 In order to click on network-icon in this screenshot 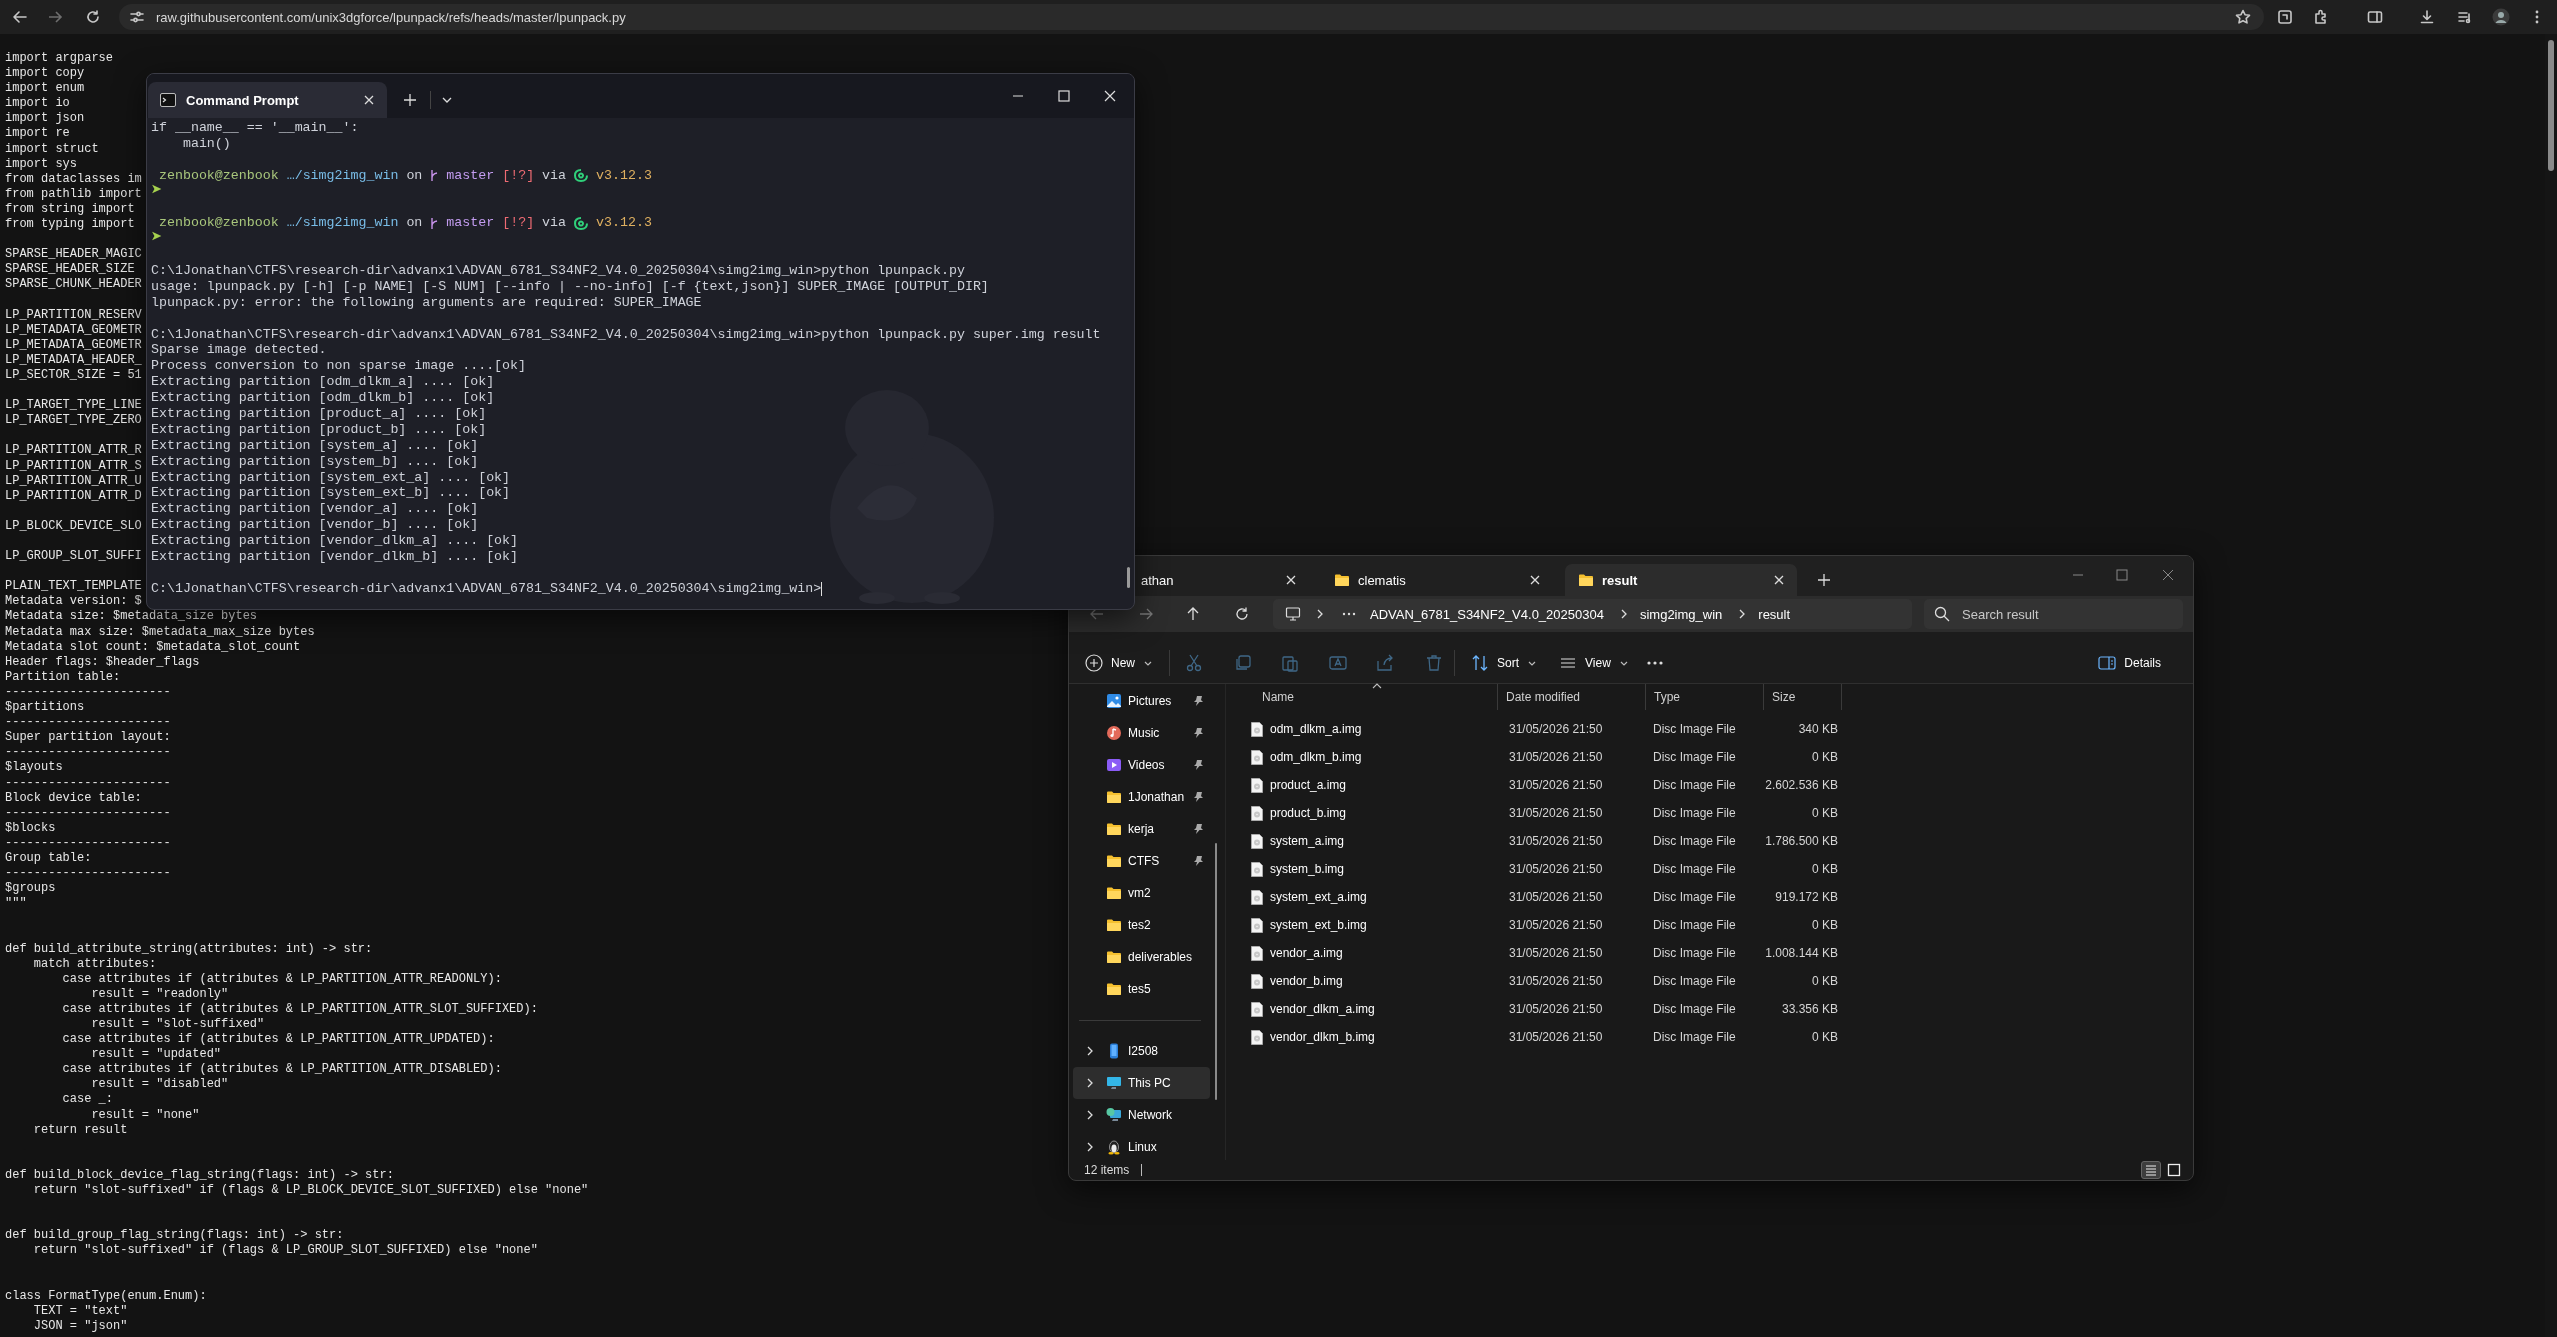, I will do `click(1114, 1115)`.